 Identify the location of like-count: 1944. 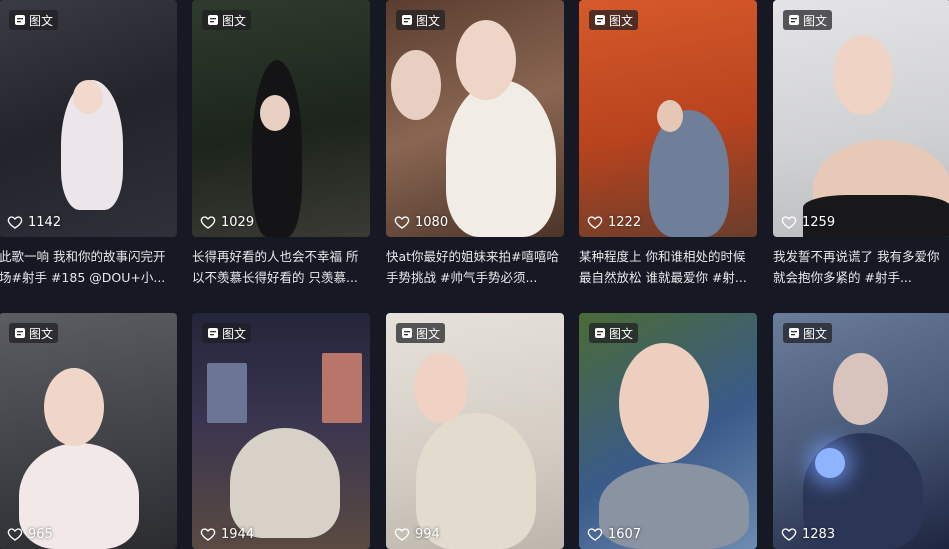
(227, 534).